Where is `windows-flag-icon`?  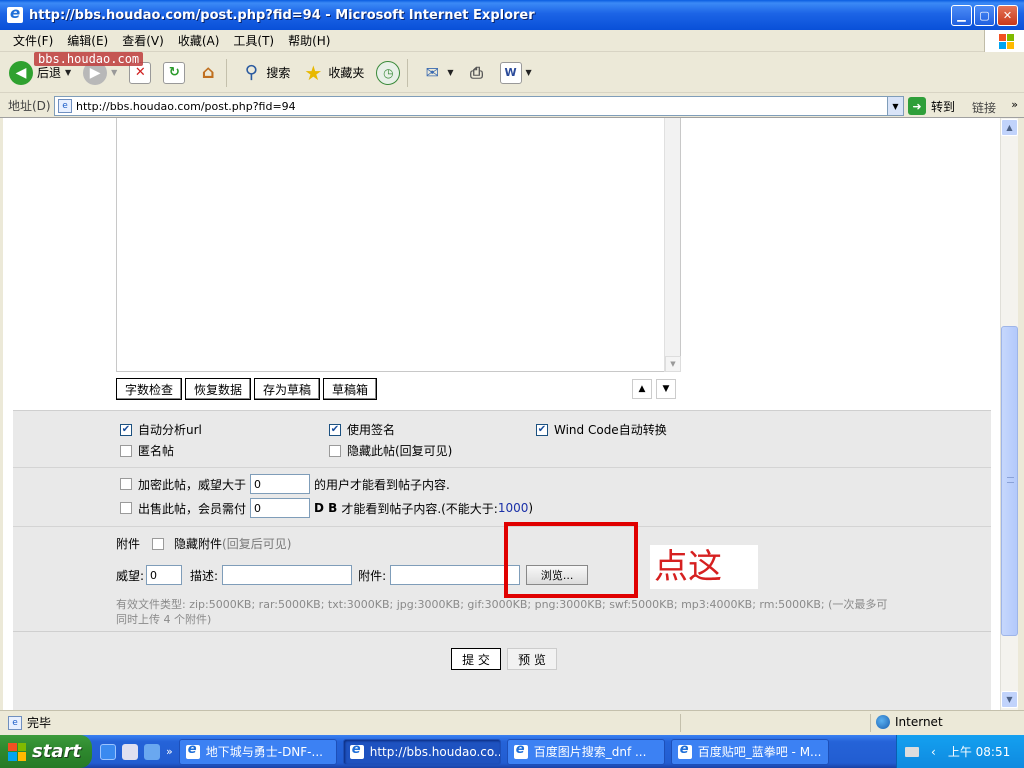
windows-flag-icon is located at coordinates (17, 751).